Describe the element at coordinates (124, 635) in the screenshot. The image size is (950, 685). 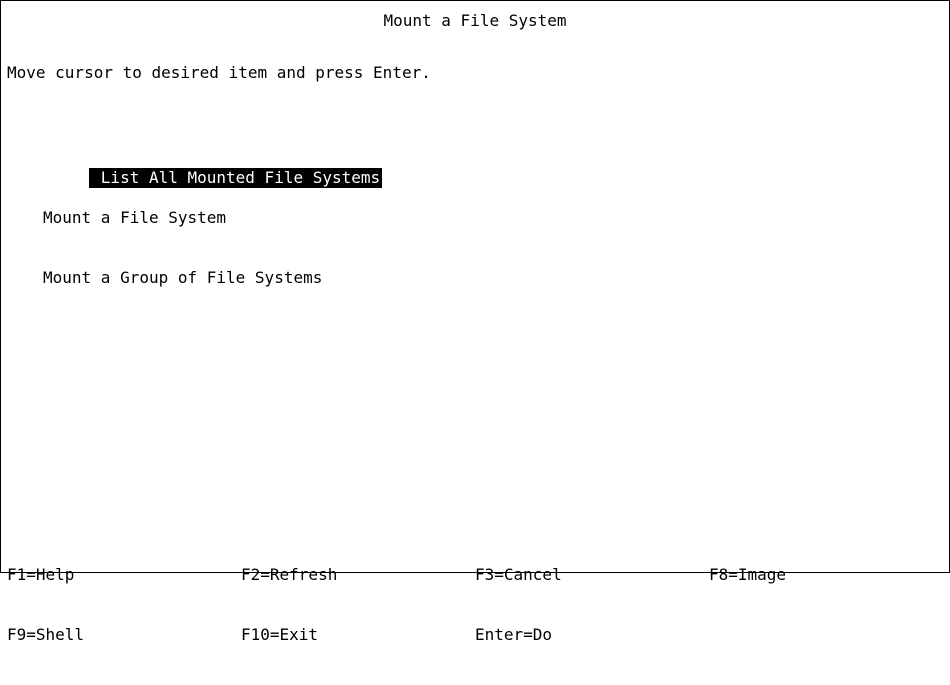
I see `f9-shell-key: F9=Shell` at that location.